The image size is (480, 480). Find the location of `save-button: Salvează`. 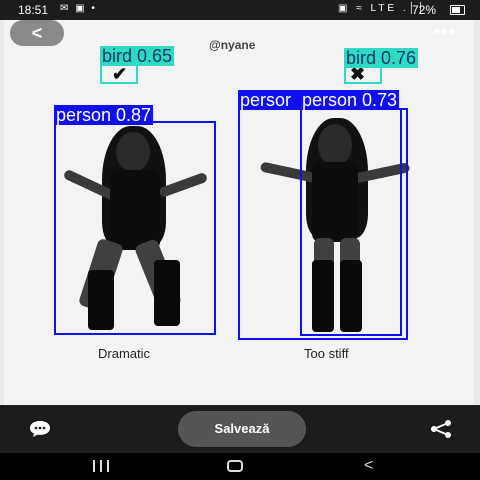

save-button: Salvează is located at coordinates (242, 429).